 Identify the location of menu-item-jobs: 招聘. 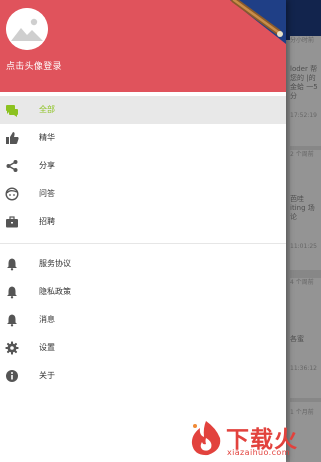
(143, 222).